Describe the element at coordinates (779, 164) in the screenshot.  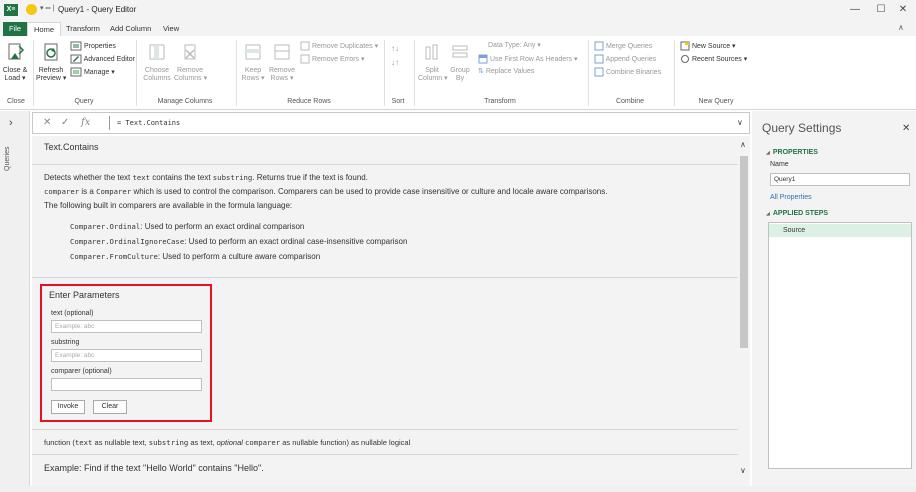
I see `name-label: Name` at that location.